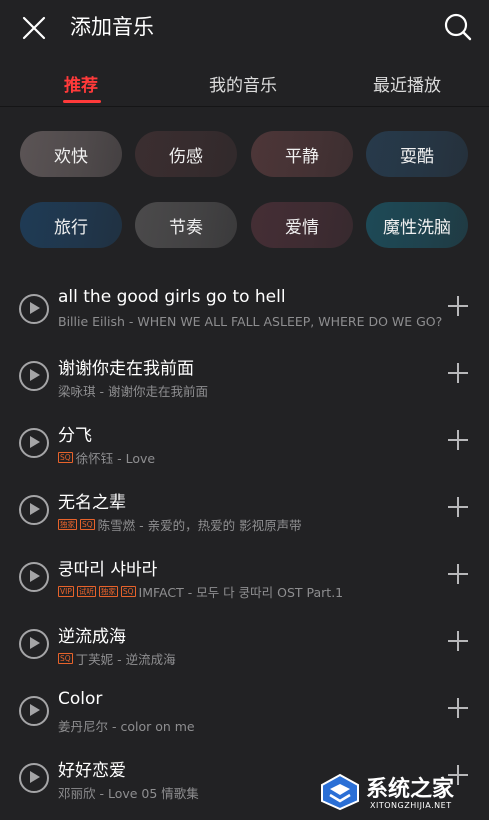  I want to click on category-chip: 节奏, so click(186, 225).